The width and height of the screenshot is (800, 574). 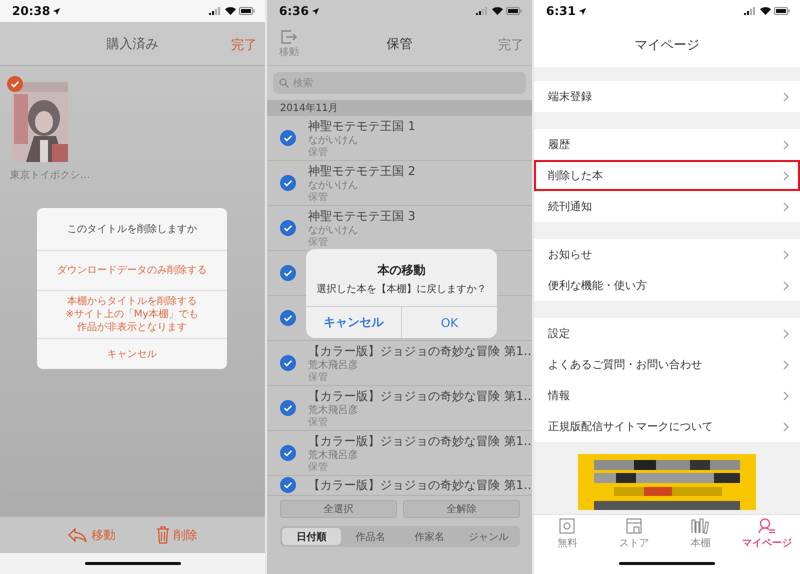 What do you see at coordinates (667, 285) in the screenshot?
I see `menu-item: 便利な機能・使い方` at bounding box center [667, 285].